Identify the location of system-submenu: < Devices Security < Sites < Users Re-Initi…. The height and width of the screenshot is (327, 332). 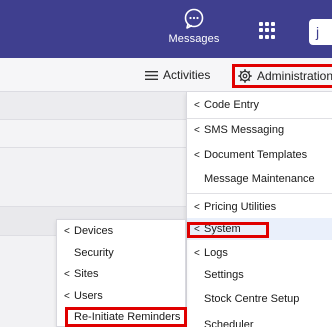
(121, 273).